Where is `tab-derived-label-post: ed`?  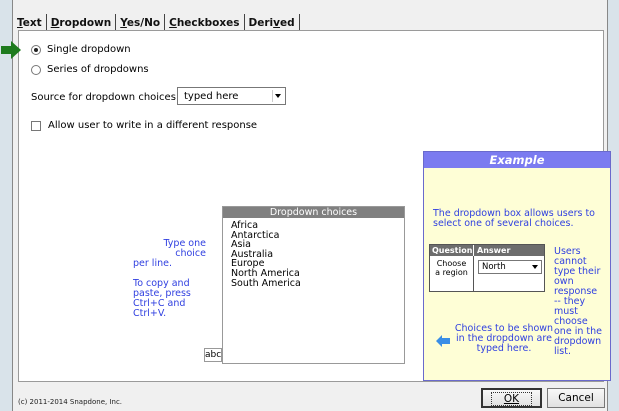 tab-derived-label-post: ed is located at coordinates (287, 23).